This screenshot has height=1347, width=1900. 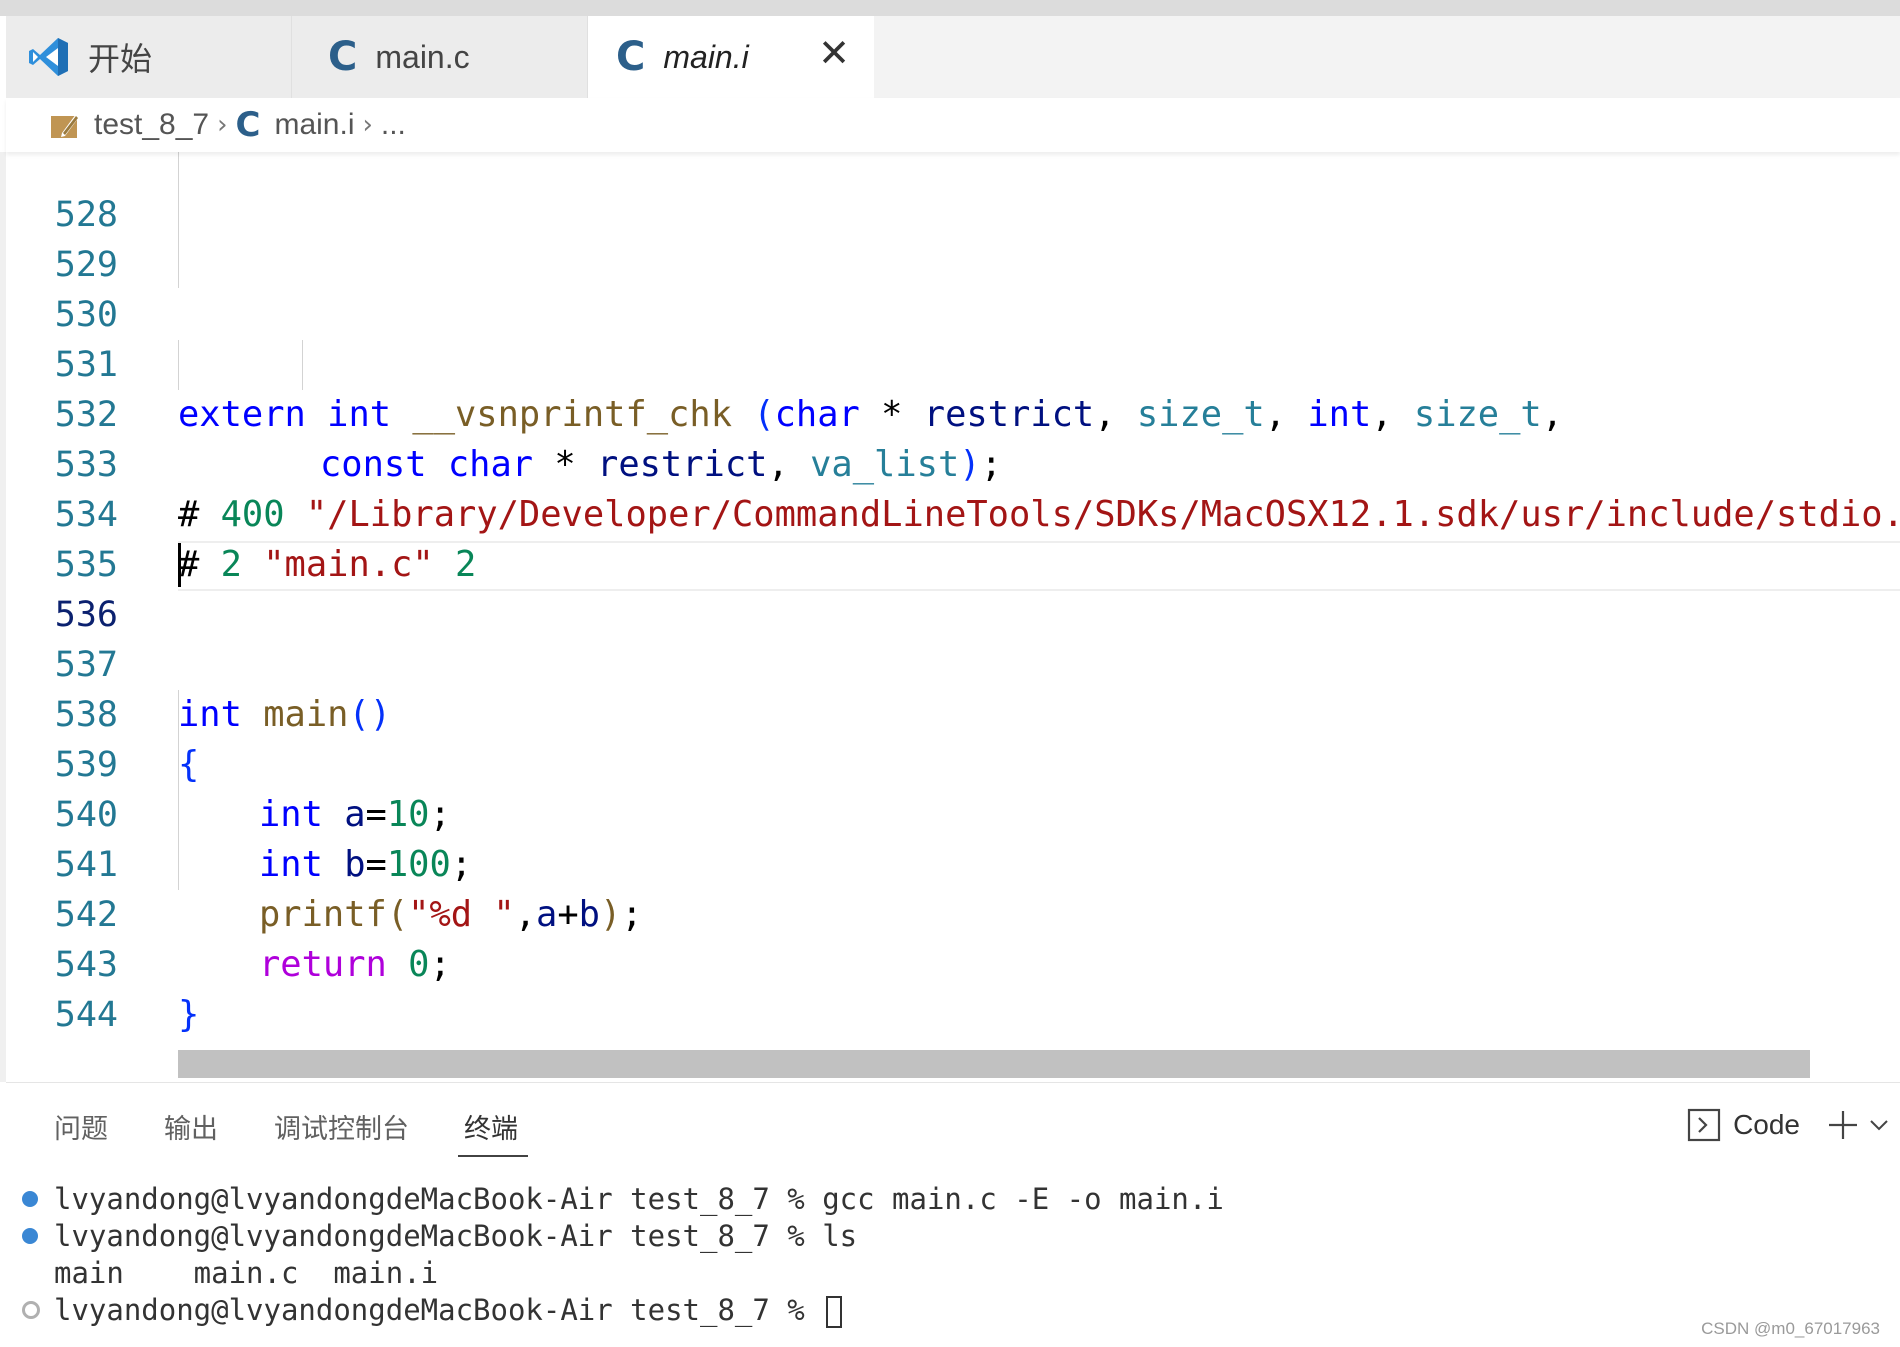 What do you see at coordinates (834, 1312) in the screenshot?
I see `terminal-cursor` at bounding box center [834, 1312].